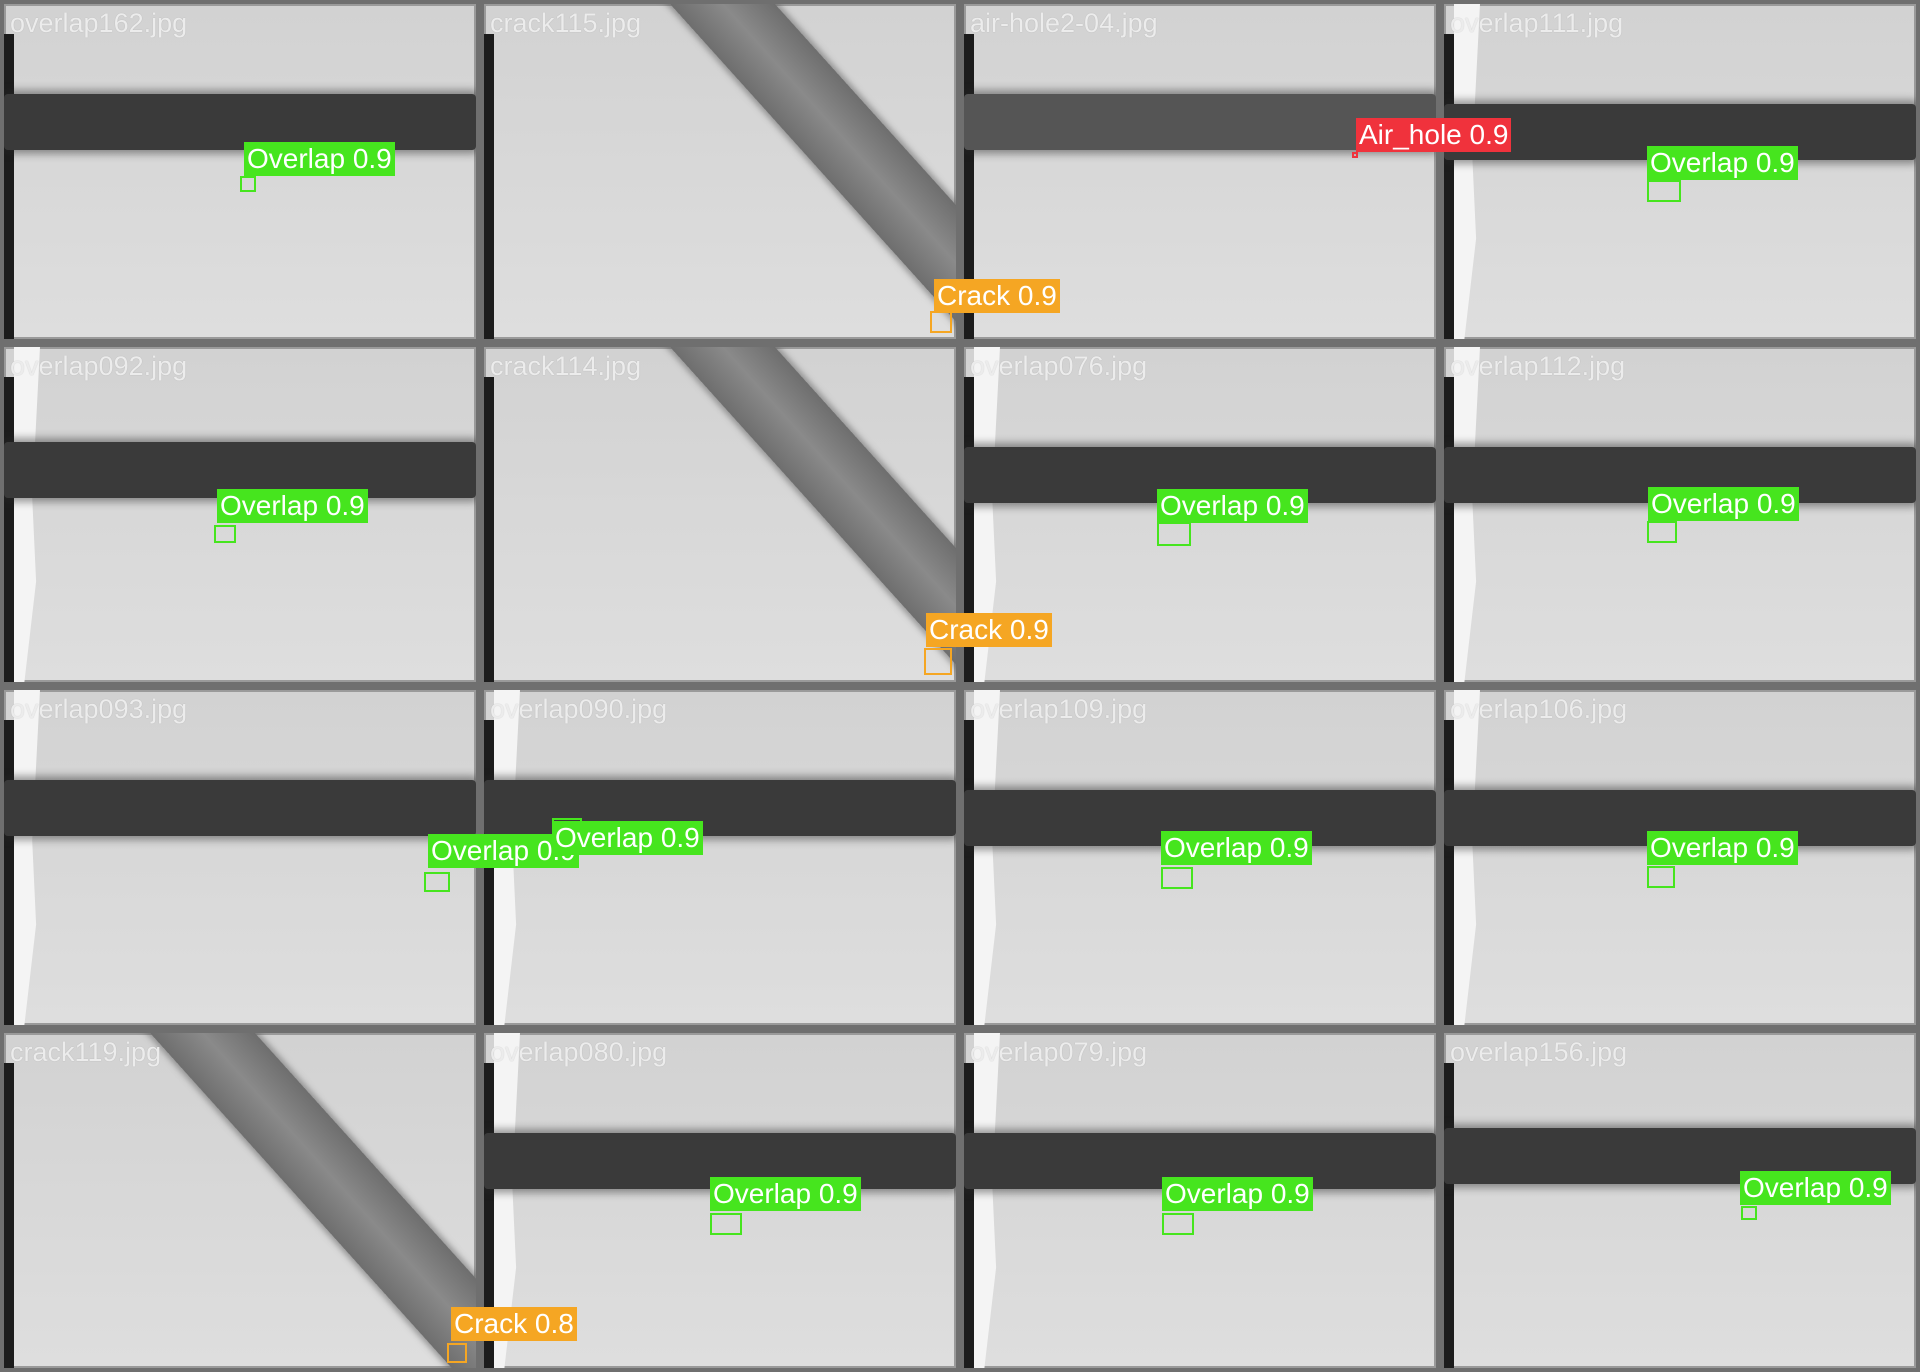 The width and height of the screenshot is (1920, 1372). I want to click on image-filename: overlap162.jpg, so click(99, 23).